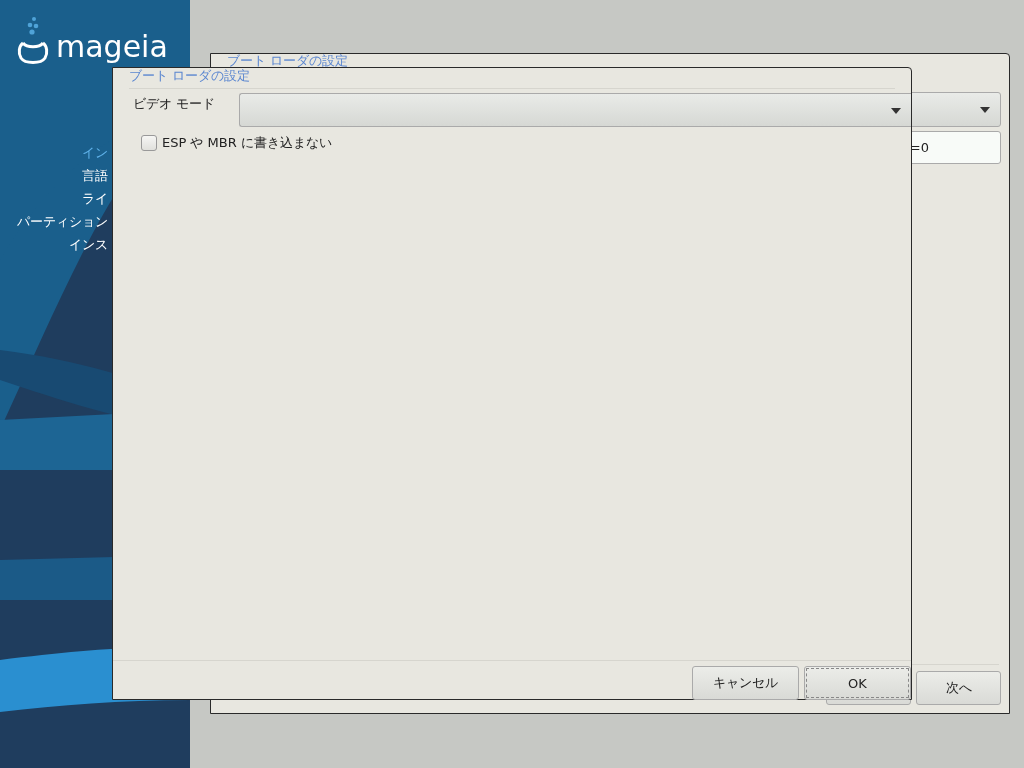 The height and width of the screenshot is (768, 1024). I want to click on step-item: インス, so click(88, 245).